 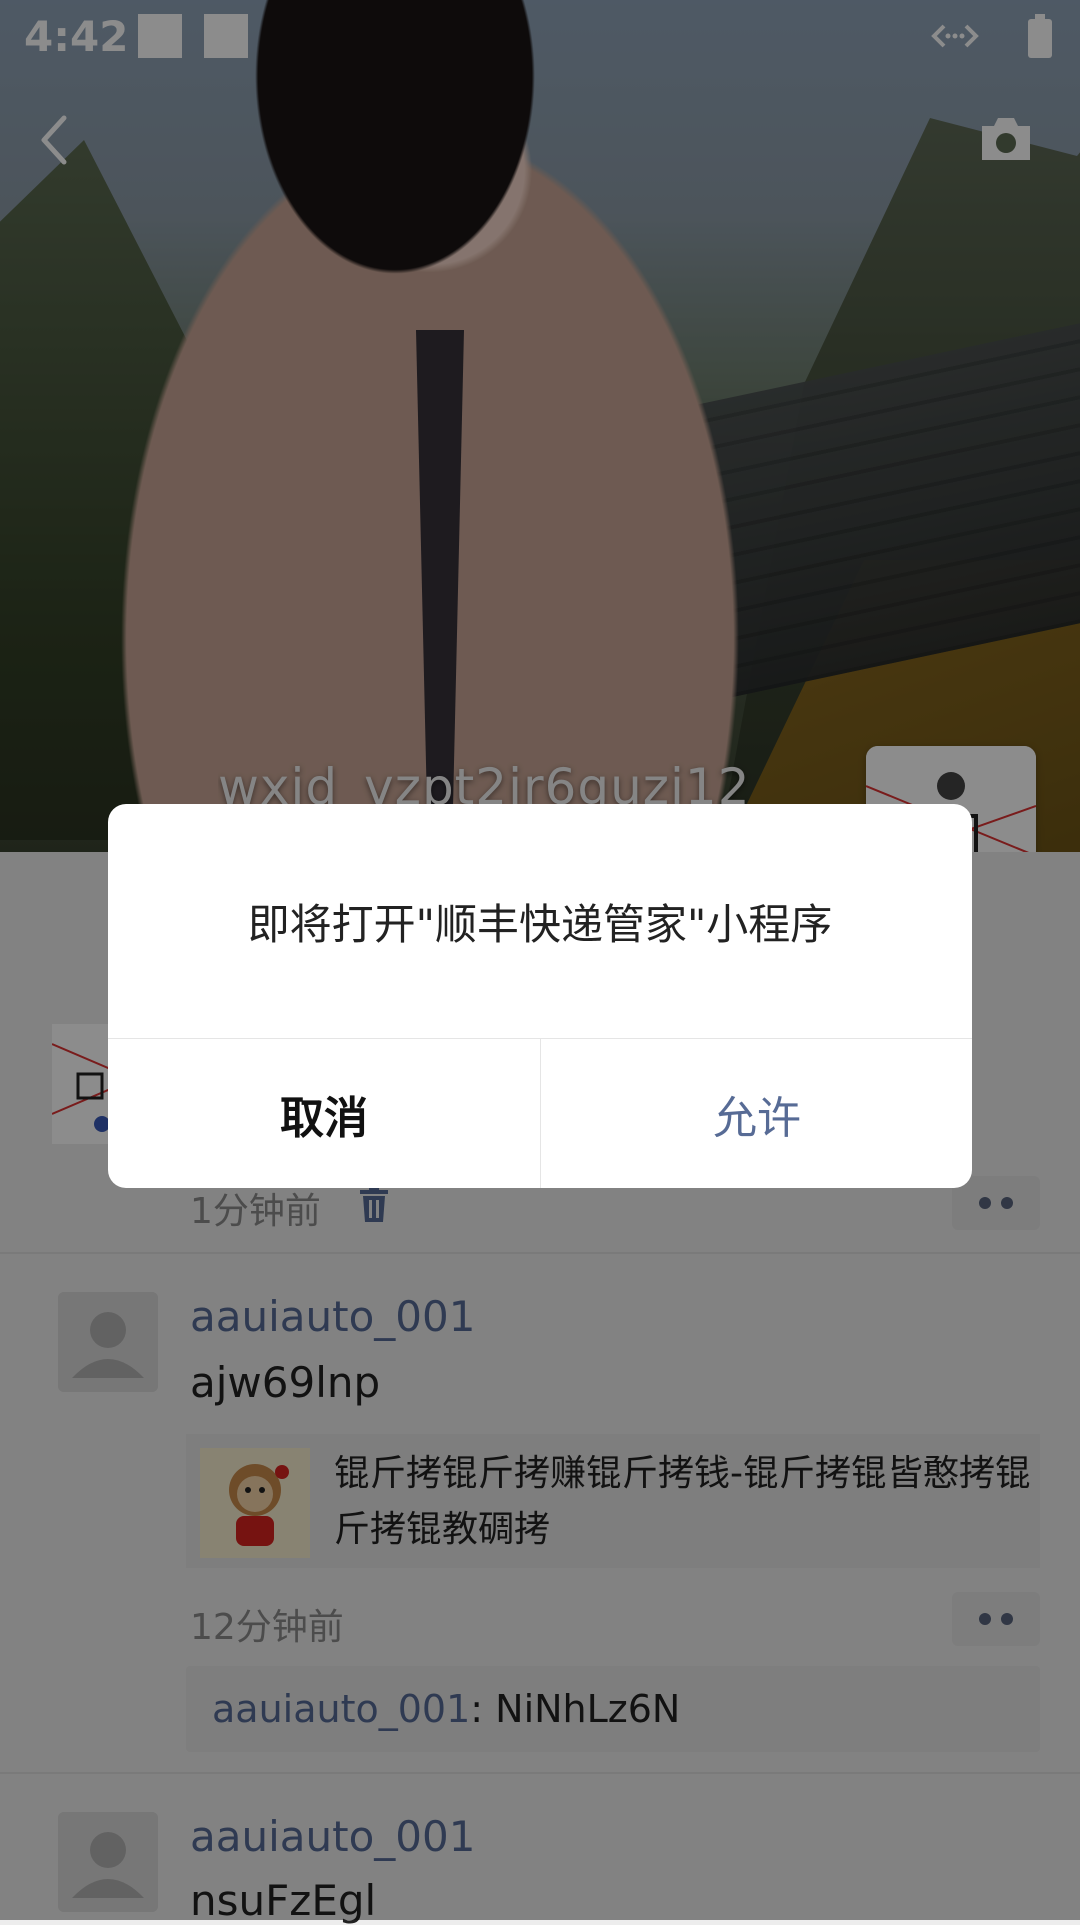 I want to click on cancel-button: 取消, so click(x=324, y=1113).